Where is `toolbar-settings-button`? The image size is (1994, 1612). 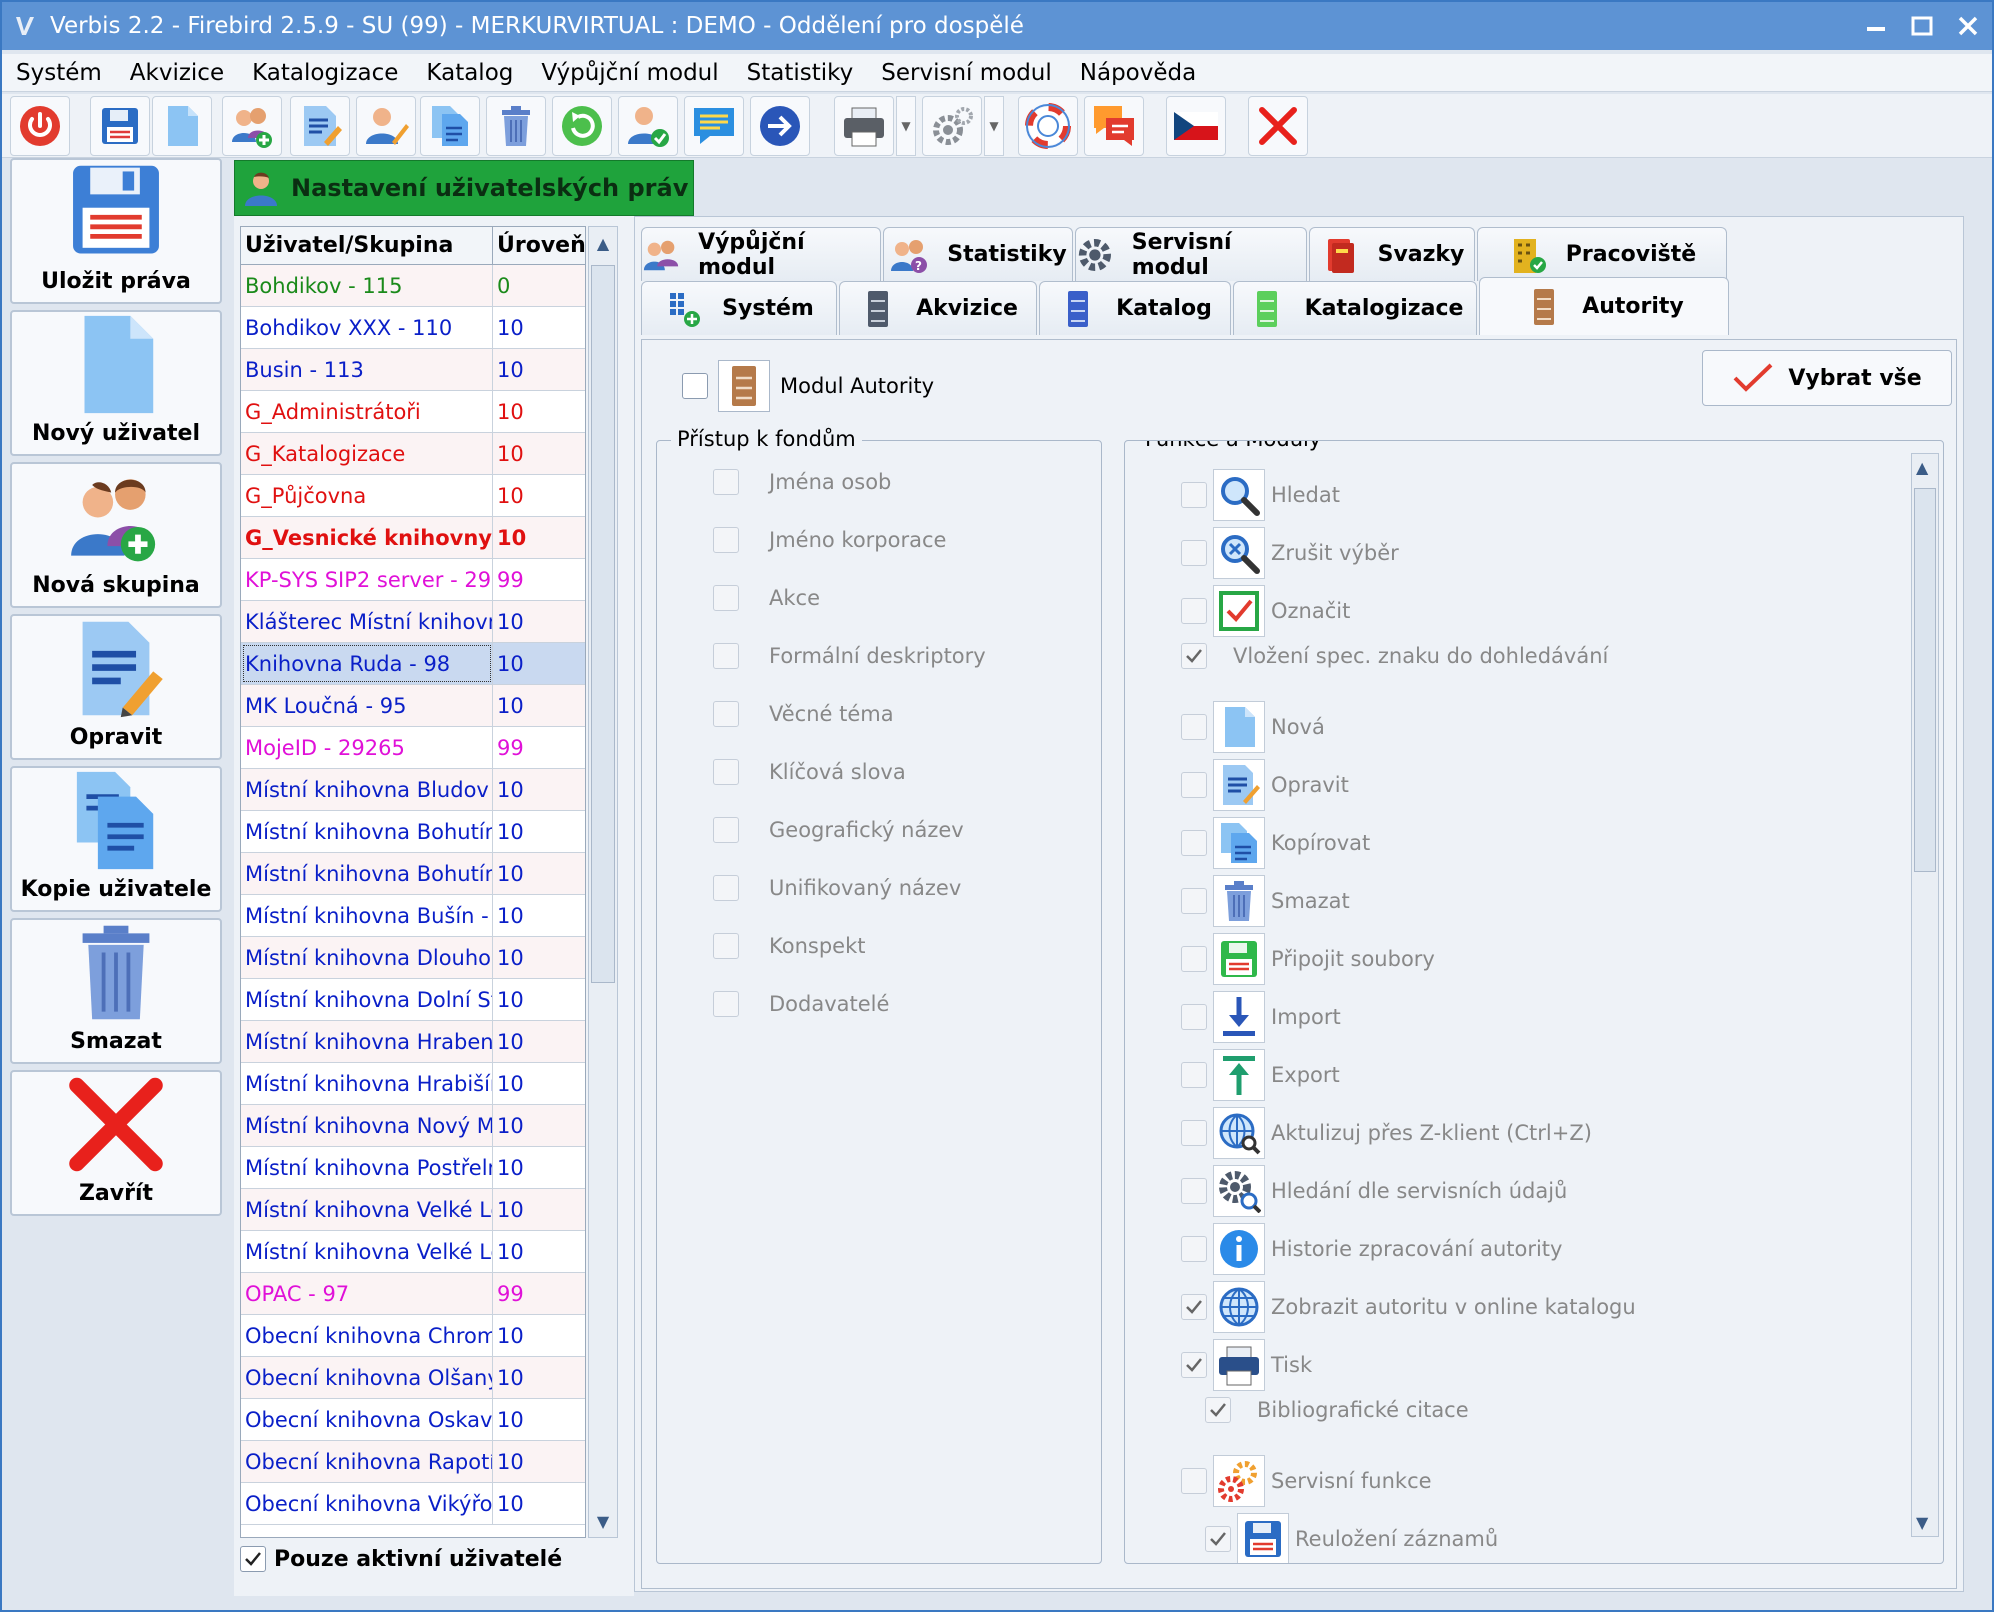
toolbar-settings-button is located at coordinates (952, 126).